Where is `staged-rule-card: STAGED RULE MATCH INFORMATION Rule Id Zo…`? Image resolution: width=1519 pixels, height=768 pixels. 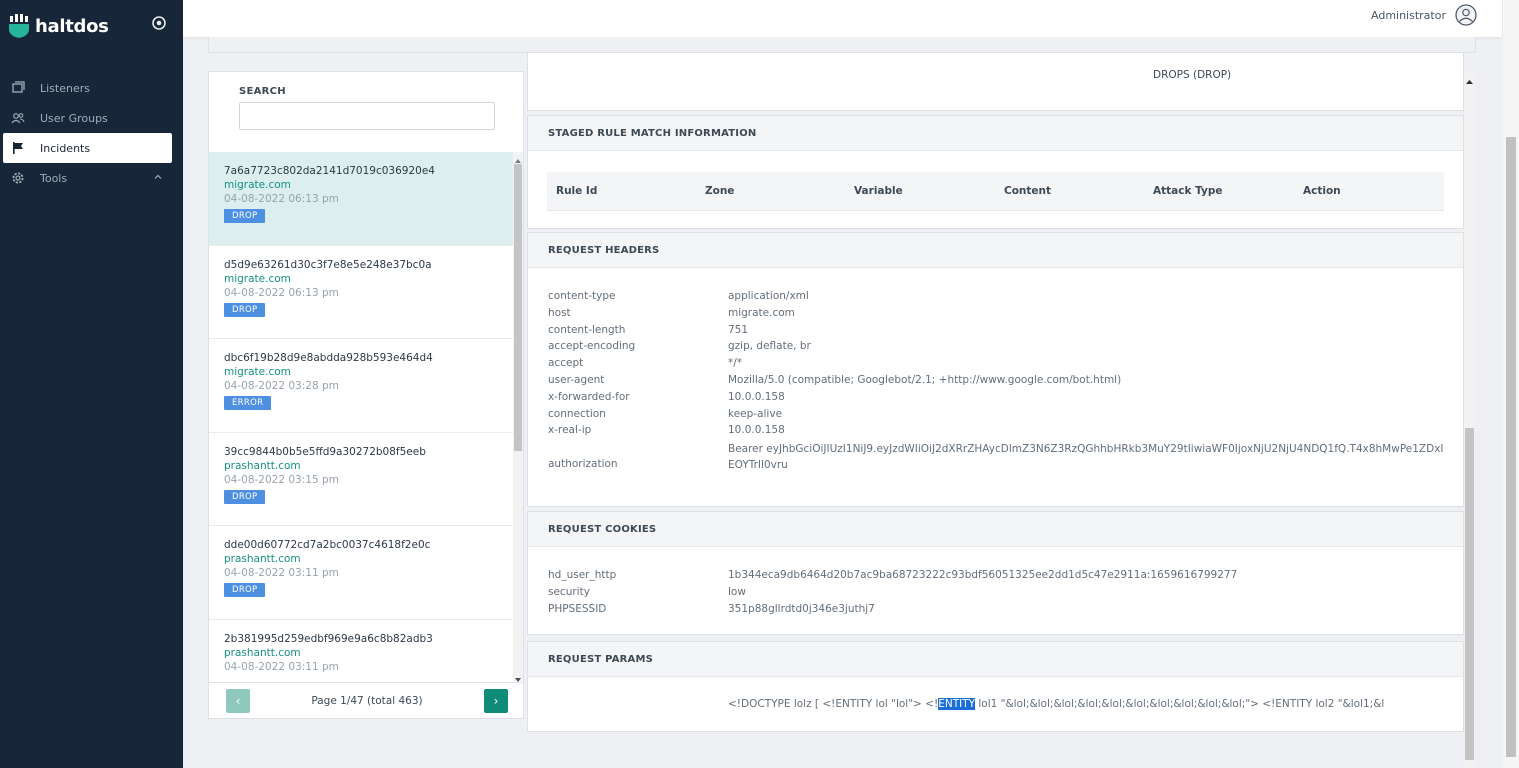
staged-rule-card: STAGED RULE MATCH INFORMATION Rule Id Zo… is located at coordinates (995, 172).